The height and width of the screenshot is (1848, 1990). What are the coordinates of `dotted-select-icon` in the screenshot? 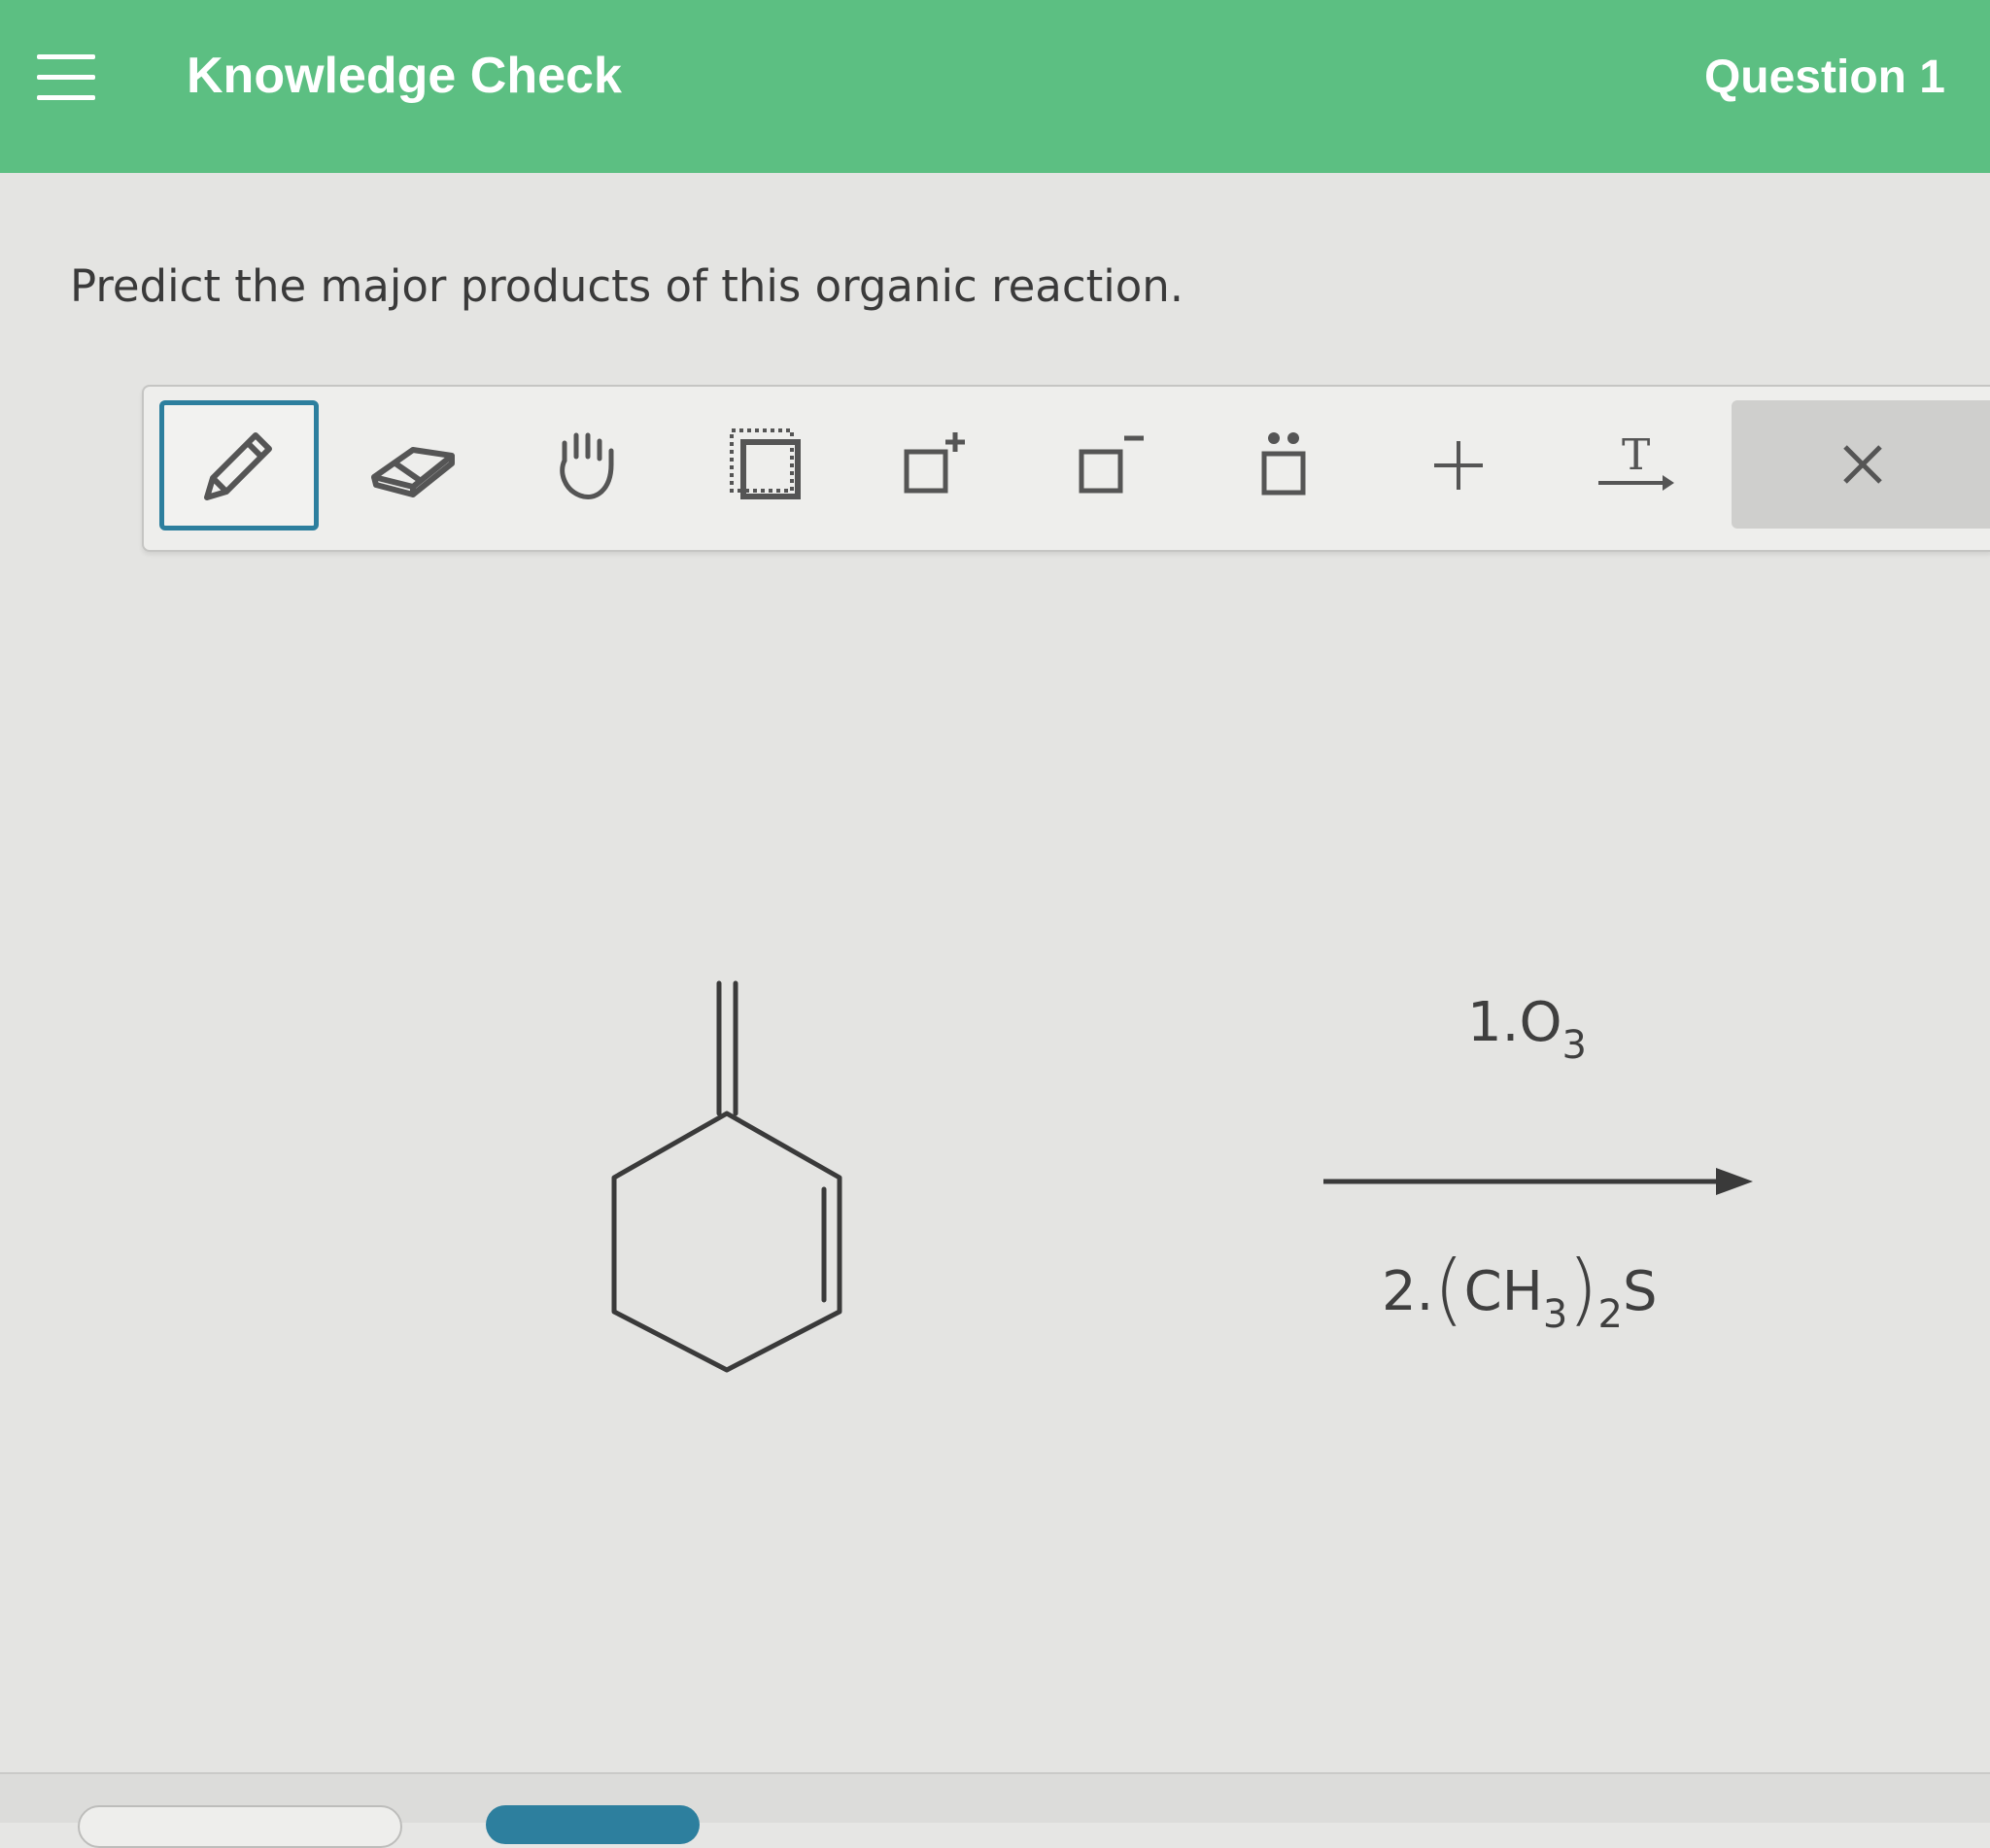 It's located at (766, 463).